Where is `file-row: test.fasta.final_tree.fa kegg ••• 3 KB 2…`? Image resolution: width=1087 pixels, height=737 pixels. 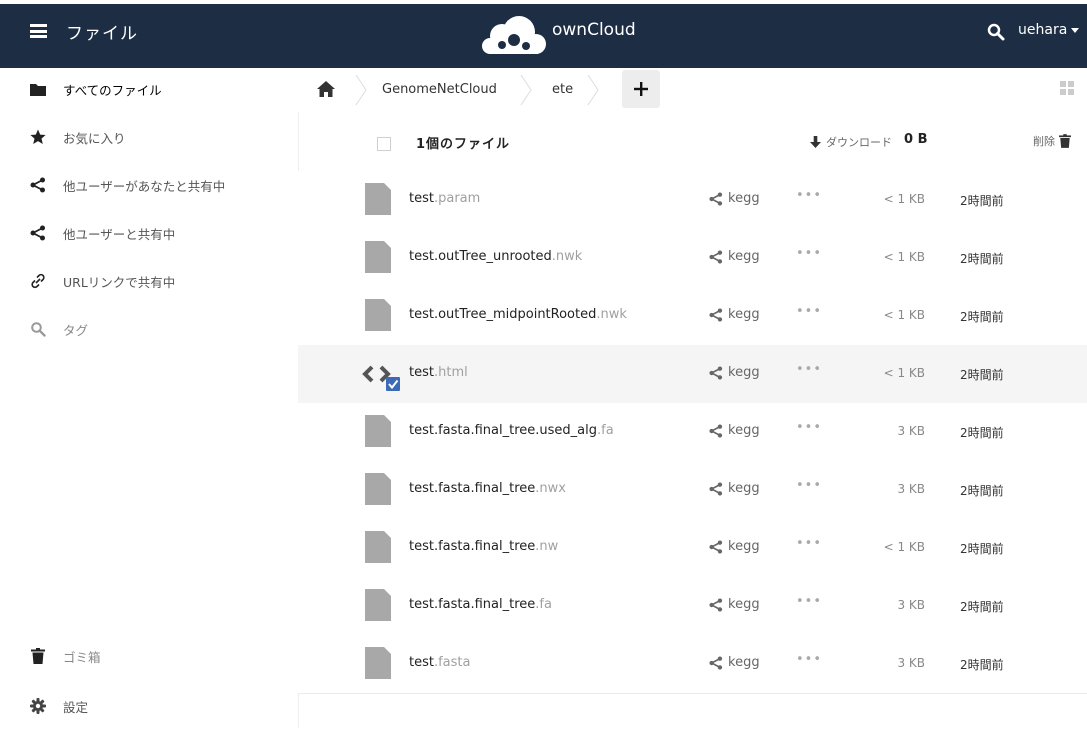
file-row: test.fasta.final_tree.fa kegg ••• 3 KB 2… is located at coordinates (692, 606).